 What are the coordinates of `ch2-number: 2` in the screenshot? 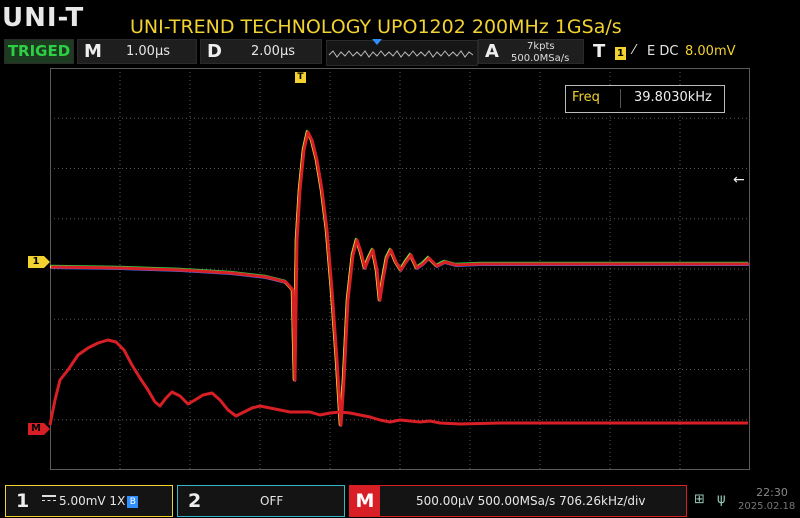 It's located at (195, 501).